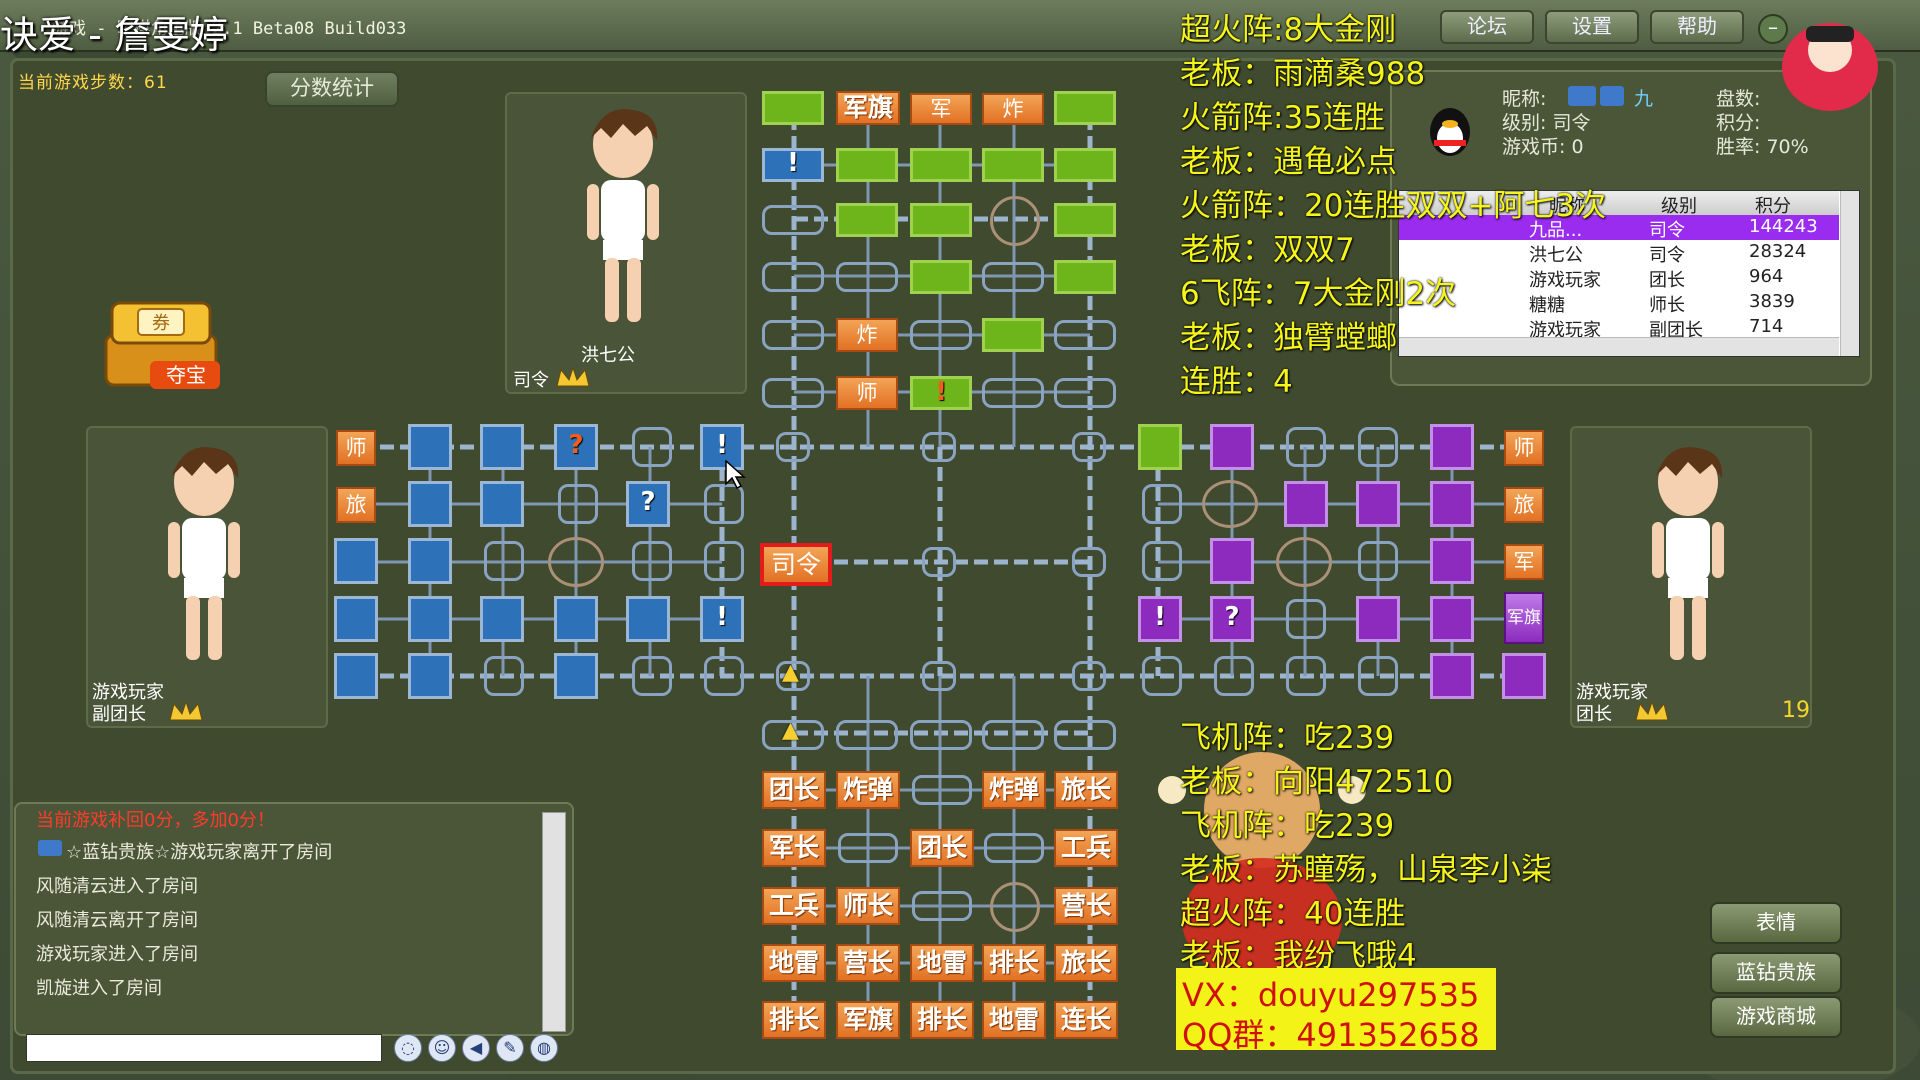 The width and height of the screenshot is (1920, 1080). What do you see at coordinates (1619, 346) in the screenshot?
I see `player-list-hscroll` at bounding box center [1619, 346].